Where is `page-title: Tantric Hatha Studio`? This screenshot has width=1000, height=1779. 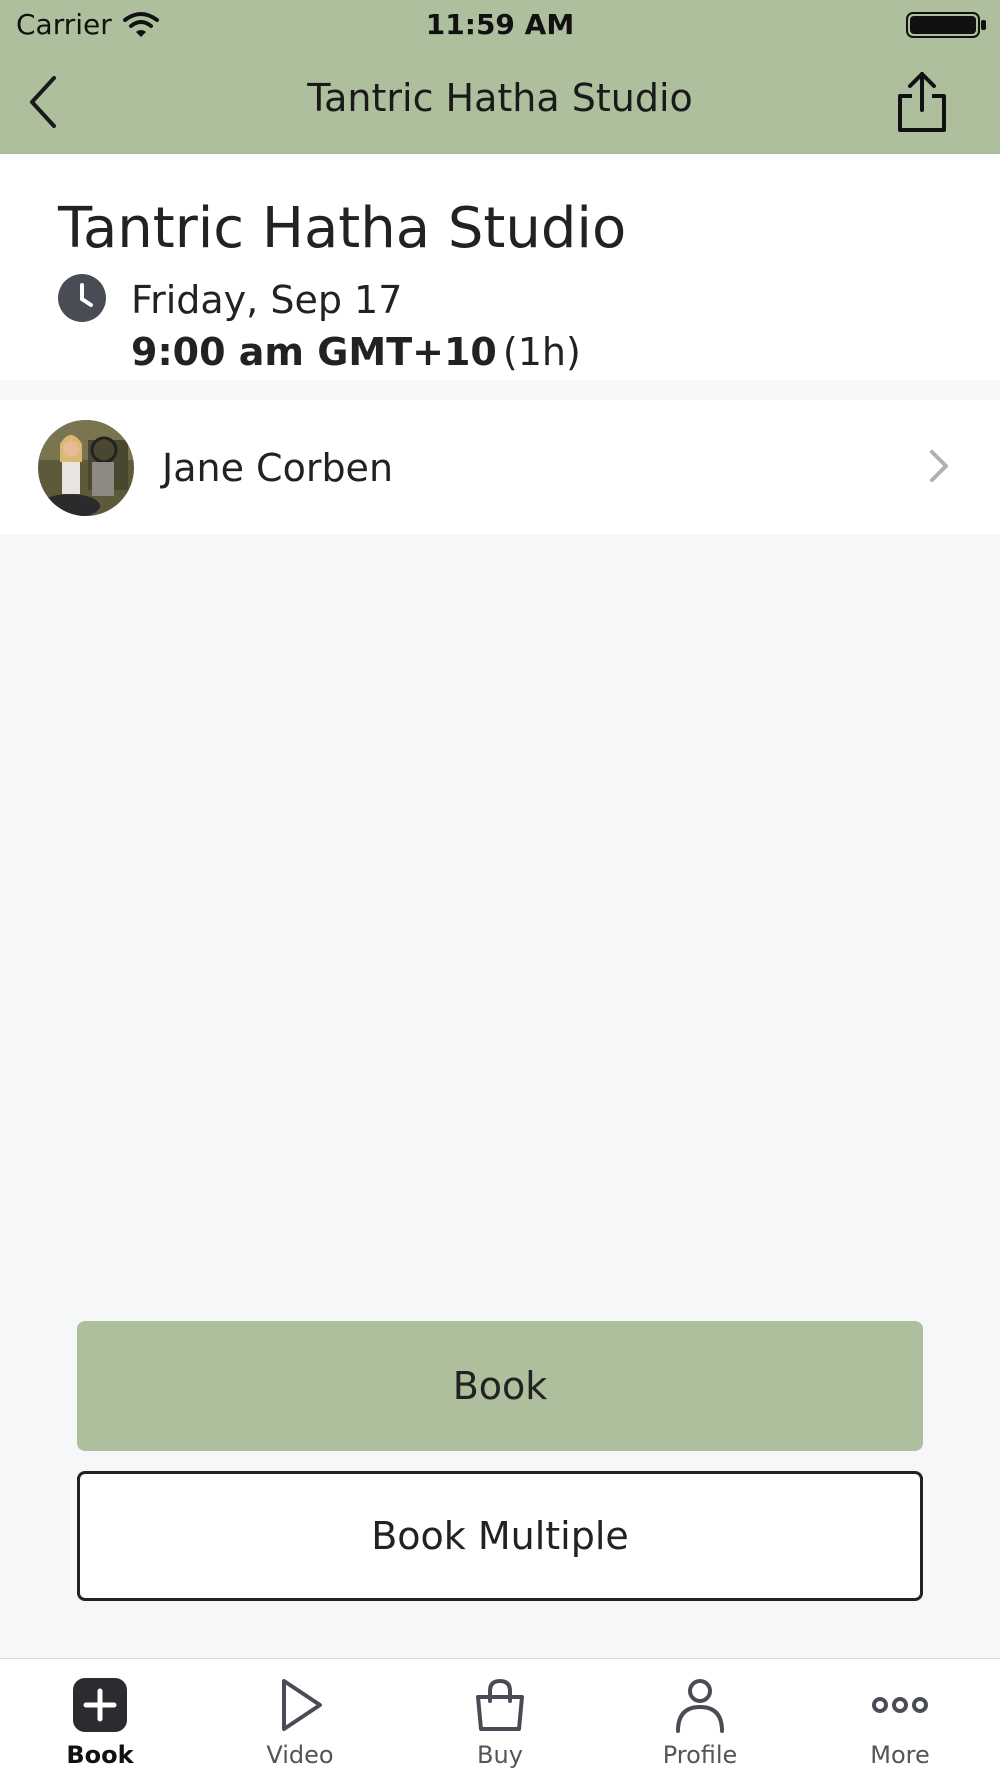 page-title: Tantric Hatha Studio is located at coordinates (342, 228).